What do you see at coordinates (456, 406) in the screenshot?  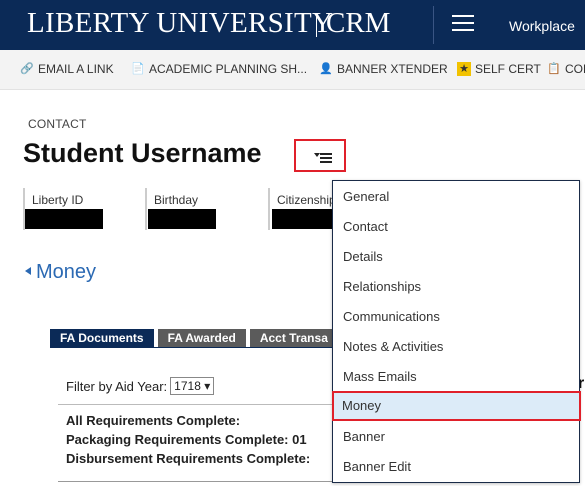 I see `menu-item-money: Money` at bounding box center [456, 406].